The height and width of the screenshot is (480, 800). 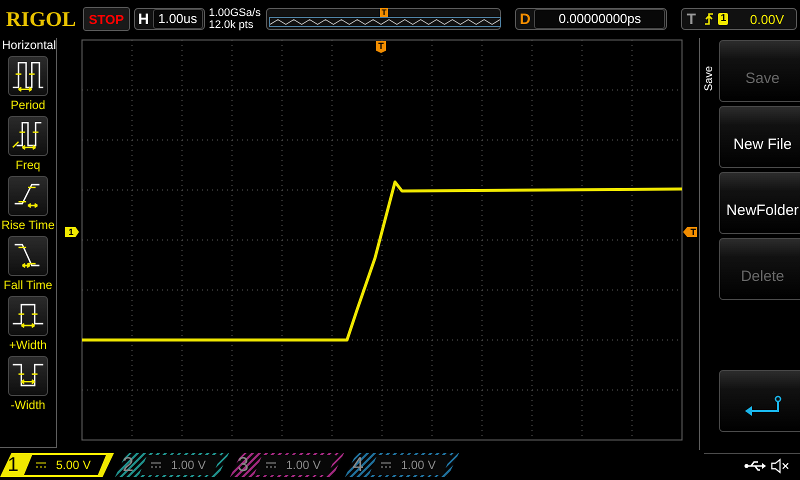 What do you see at coordinates (759, 137) in the screenshot?
I see `softkey-button: New File` at bounding box center [759, 137].